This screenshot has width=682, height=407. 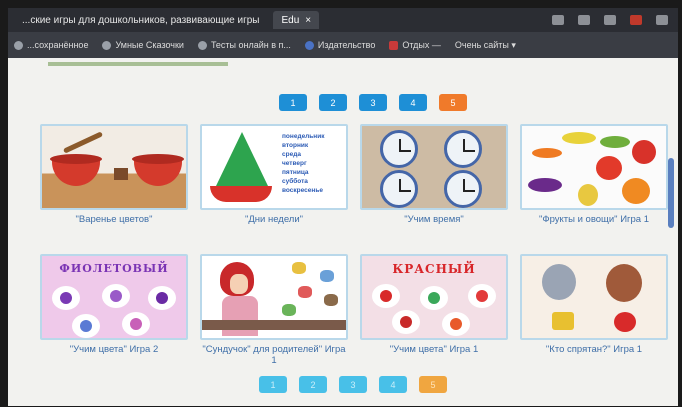 I want to click on eggplant-icon, so click(x=545, y=185).